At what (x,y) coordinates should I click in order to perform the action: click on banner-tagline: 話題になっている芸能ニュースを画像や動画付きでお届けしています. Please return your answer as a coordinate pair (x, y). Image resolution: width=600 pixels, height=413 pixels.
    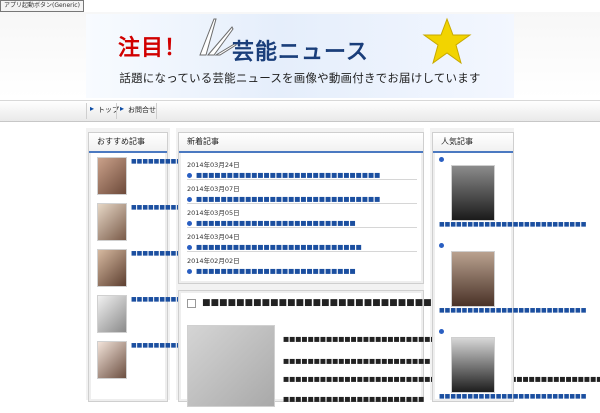
    Looking at the image, I should click on (300, 78).